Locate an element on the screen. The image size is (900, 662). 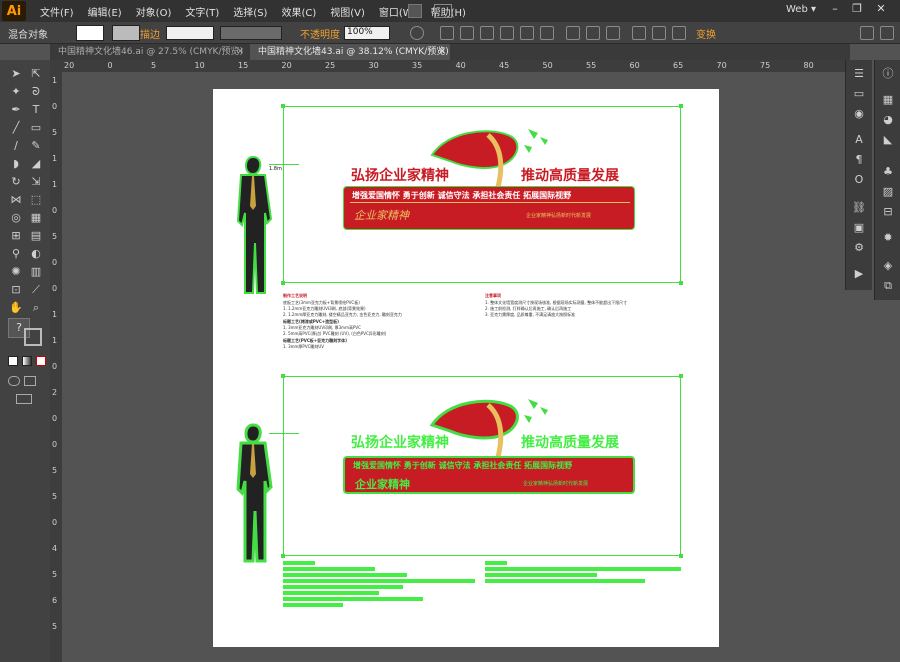
title-left-outline: 弘扬企业家精神 is located at coordinates (400, 442).